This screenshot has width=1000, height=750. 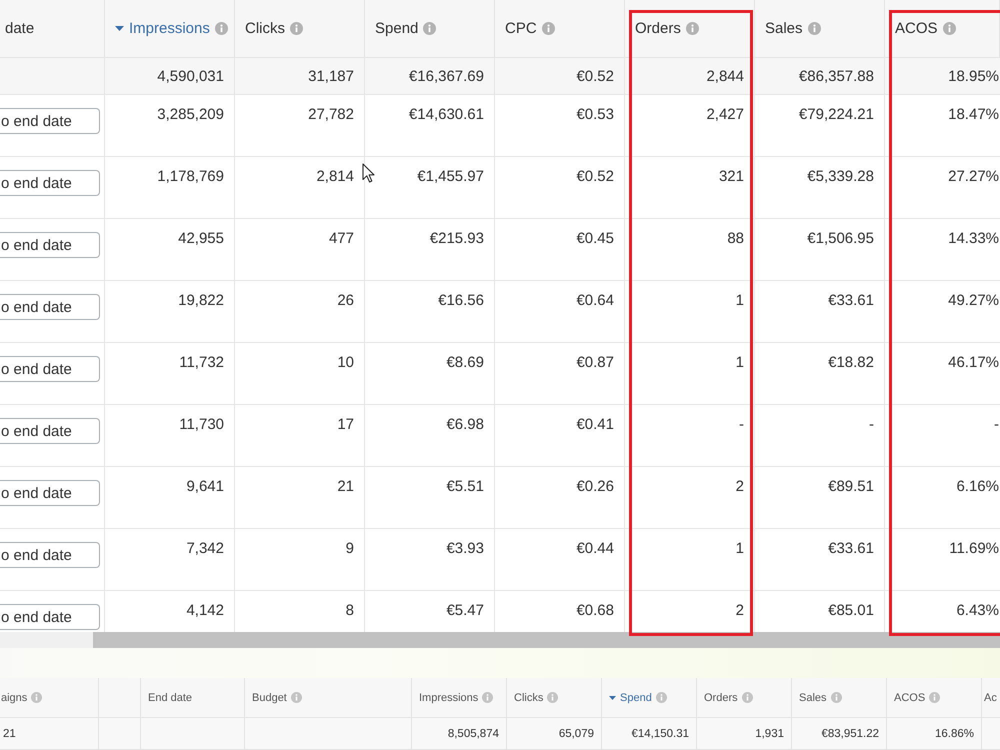 I want to click on table-cell: €14,150.31, so click(x=649, y=734).